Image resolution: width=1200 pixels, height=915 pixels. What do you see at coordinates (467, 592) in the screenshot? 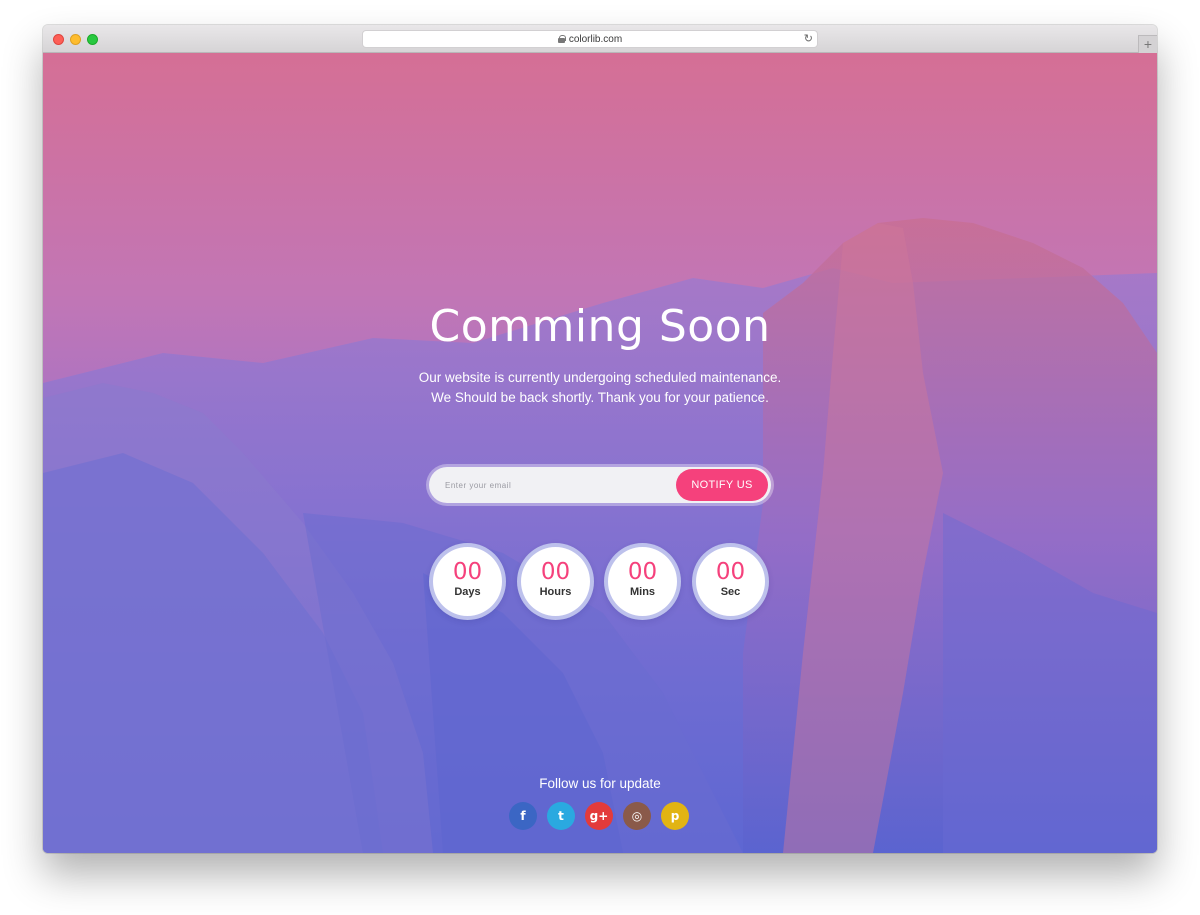
I see `countdown-days-label: Days` at bounding box center [467, 592].